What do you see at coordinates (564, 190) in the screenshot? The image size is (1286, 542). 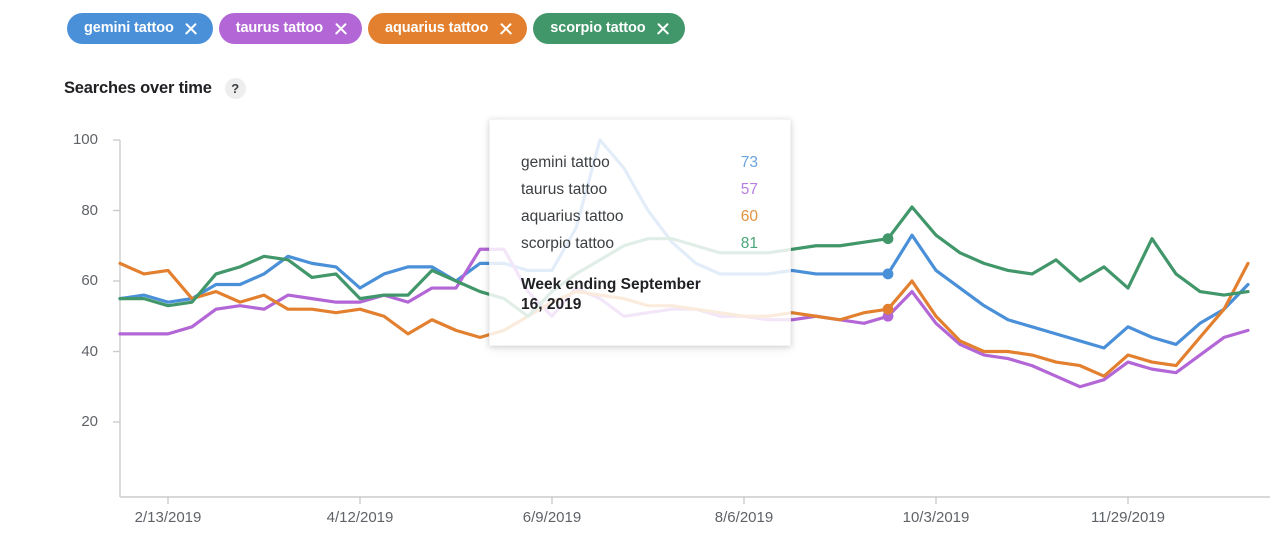 I see `tooltip-series-name: taurus tattoo` at bounding box center [564, 190].